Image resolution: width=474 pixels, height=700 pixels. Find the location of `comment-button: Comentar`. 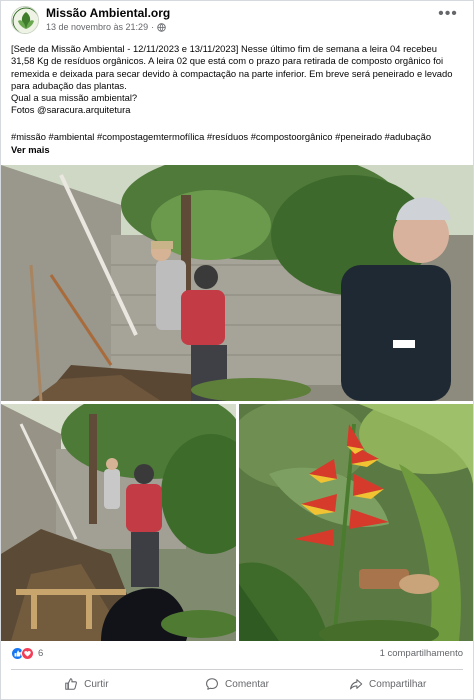

comment-button: Comentar is located at coordinates (237, 684).